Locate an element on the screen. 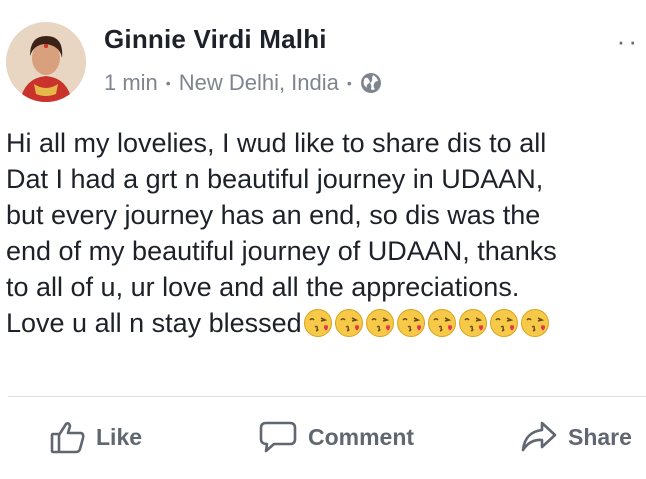 This screenshot has height=479, width=646. post-text-line: Love u all n stay blessed is located at coordinates (154, 323).